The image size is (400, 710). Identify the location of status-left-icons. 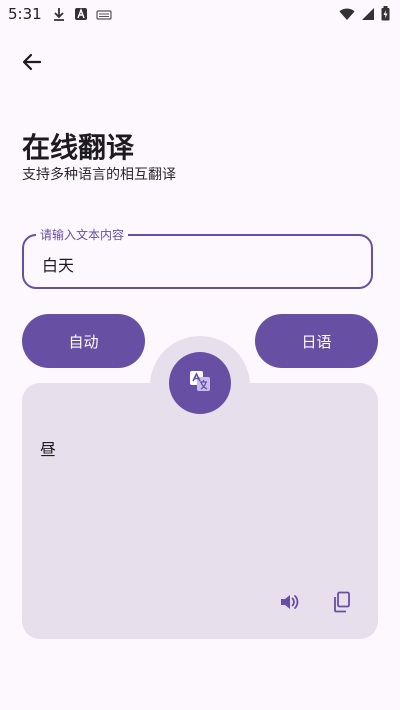
(82, 15).